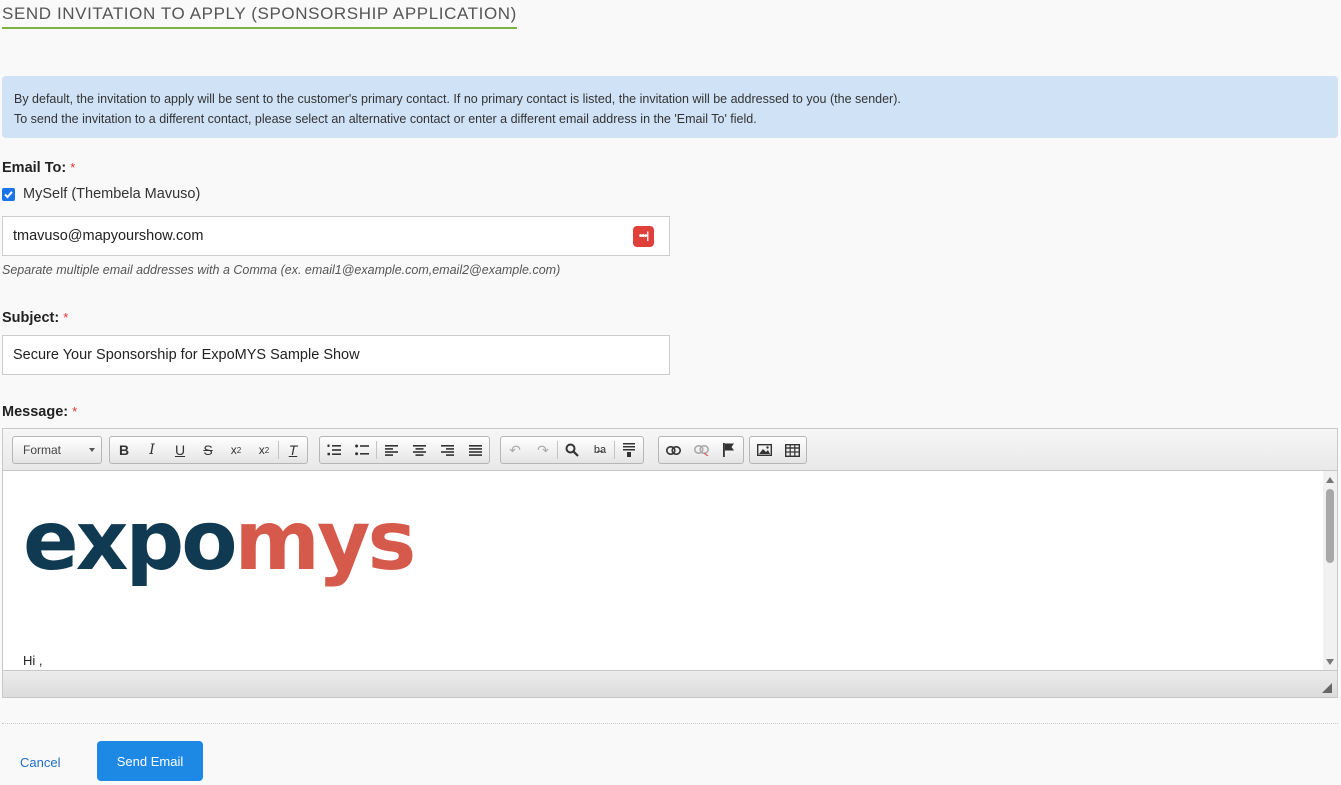  I want to click on table-icon, so click(792, 450).